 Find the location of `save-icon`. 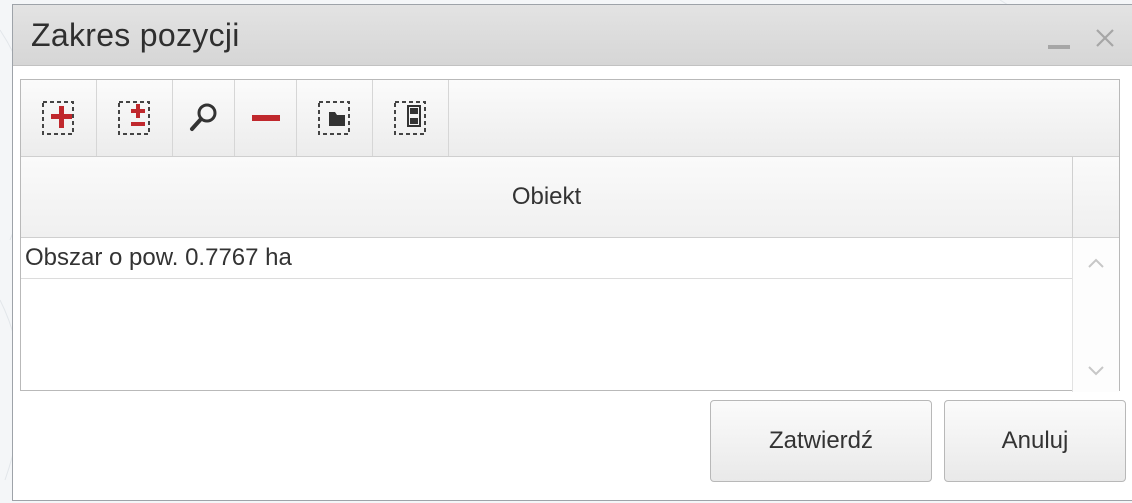

save-icon is located at coordinates (409, 118).